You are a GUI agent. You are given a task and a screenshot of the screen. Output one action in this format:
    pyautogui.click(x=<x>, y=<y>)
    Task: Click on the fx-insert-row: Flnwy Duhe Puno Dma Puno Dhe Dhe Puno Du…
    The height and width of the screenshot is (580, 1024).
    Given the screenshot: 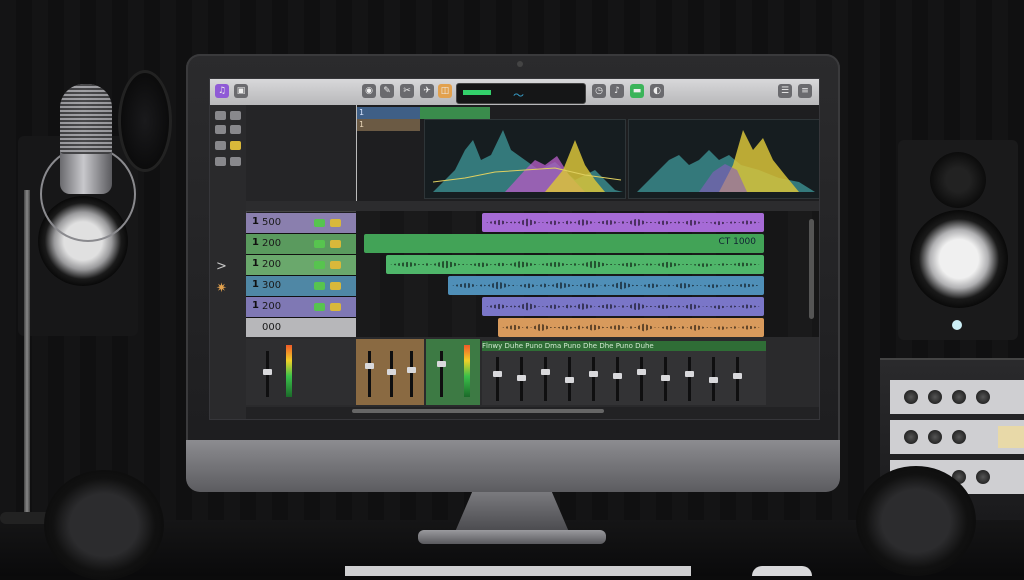 What is the action you would take?
    pyautogui.click(x=624, y=346)
    